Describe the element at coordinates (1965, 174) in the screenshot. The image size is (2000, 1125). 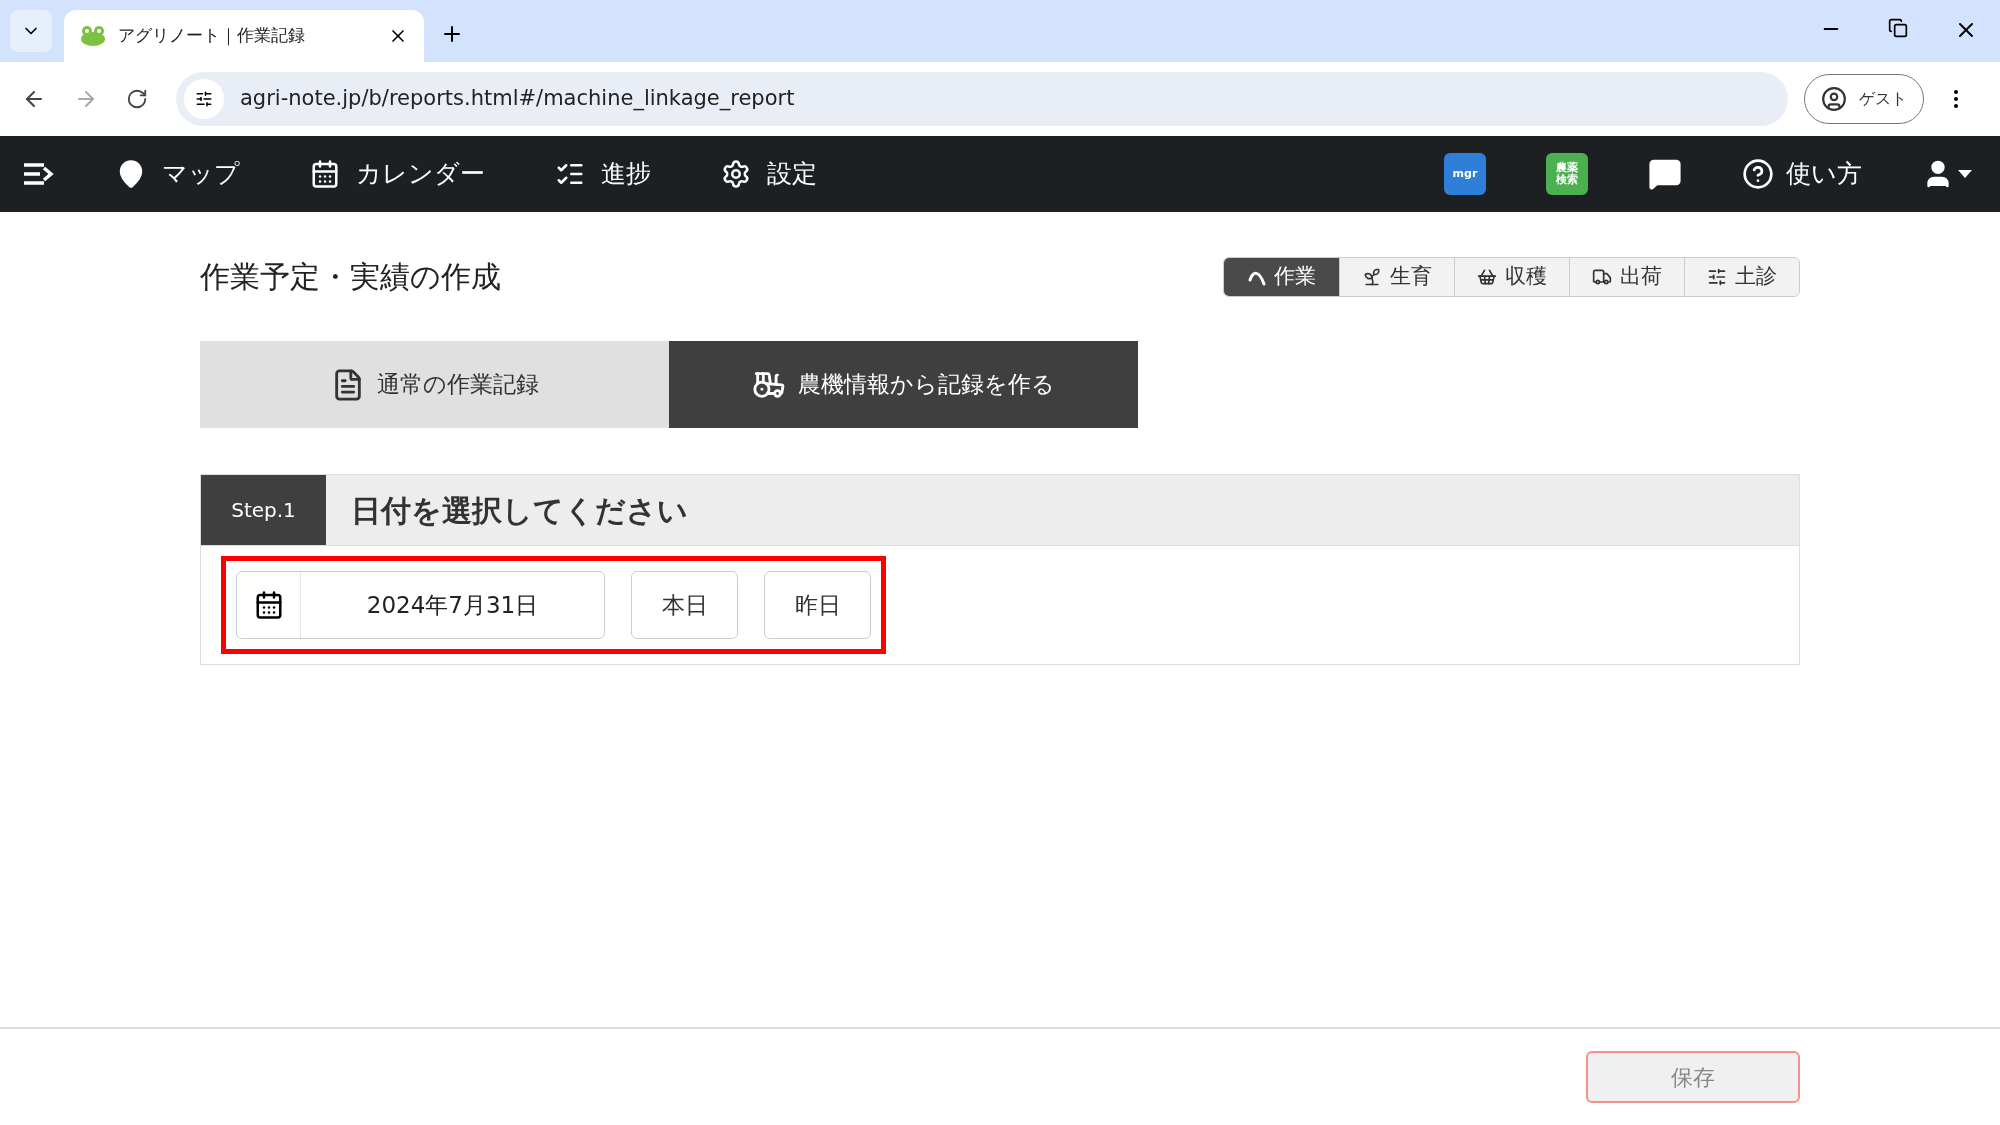
I see `caret-icon` at that location.